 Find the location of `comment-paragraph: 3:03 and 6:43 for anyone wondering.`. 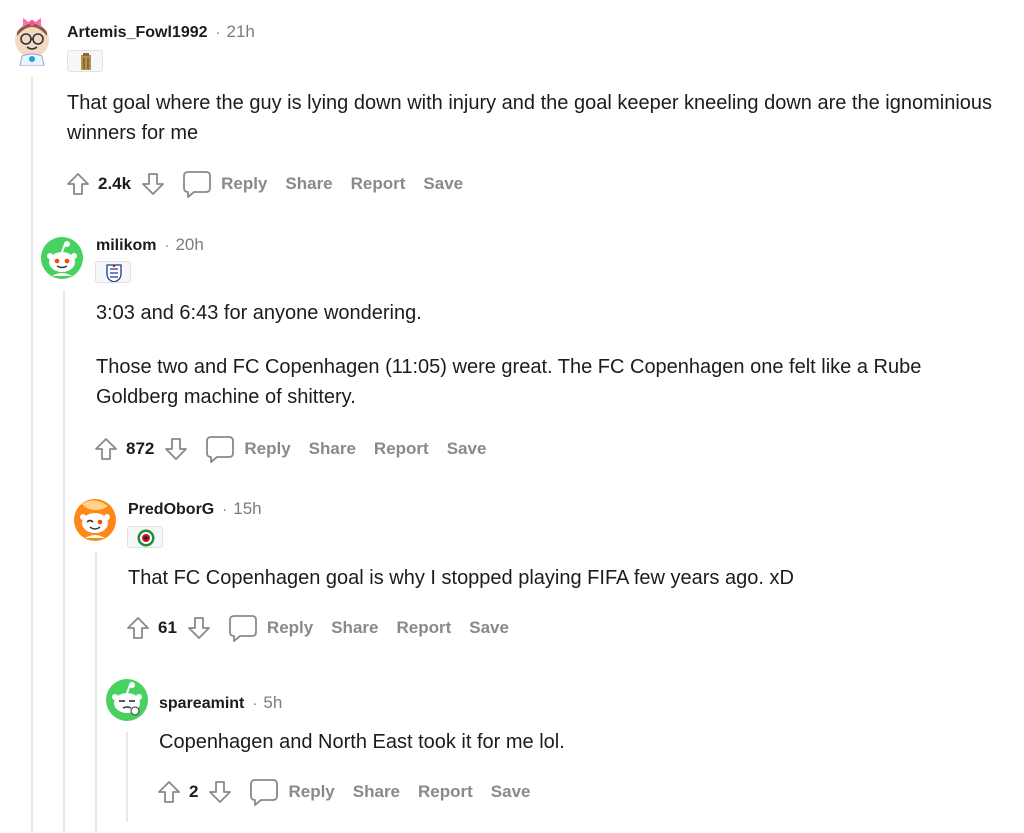

comment-paragraph: 3:03 and 6:43 for anyone wondering. is located at coordinates (259, 313).